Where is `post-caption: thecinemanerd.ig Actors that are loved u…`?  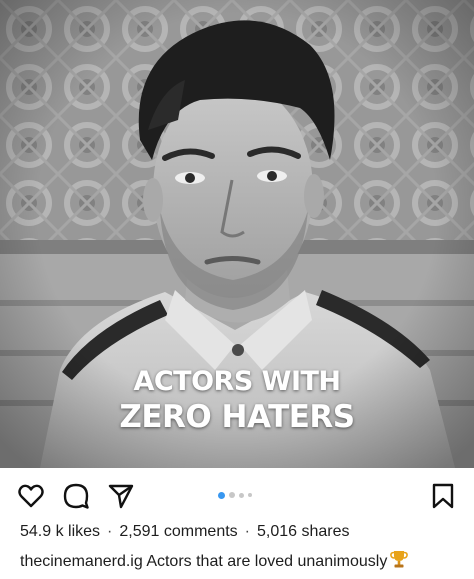
post-caption: thecinemanerd.ig Actors that are loved u… is located at coordinates (214, 561).